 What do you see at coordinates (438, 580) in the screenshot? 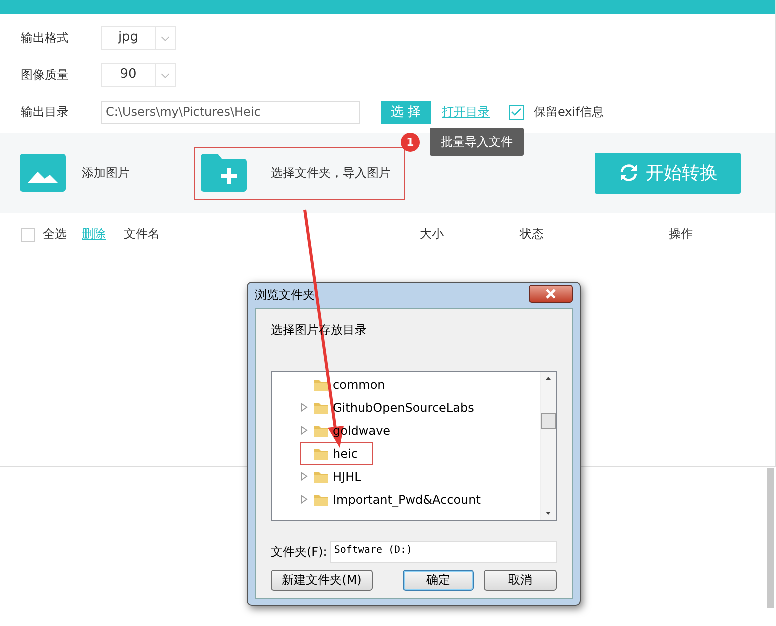
I see `dialog-button: 确定` at bounding box center [438, 580].